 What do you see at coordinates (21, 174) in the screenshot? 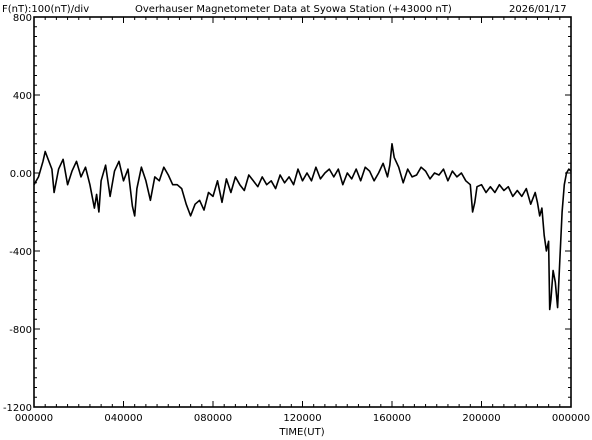
I see `y-tick-label: 0.00` at bounding box center [21, 174].